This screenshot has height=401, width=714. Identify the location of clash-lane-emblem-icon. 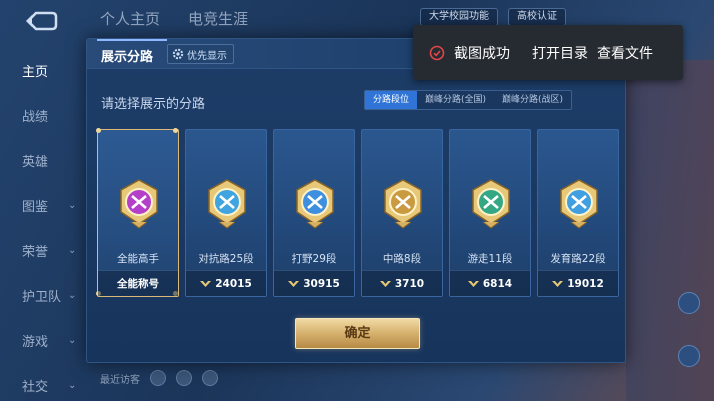
(227, 204).